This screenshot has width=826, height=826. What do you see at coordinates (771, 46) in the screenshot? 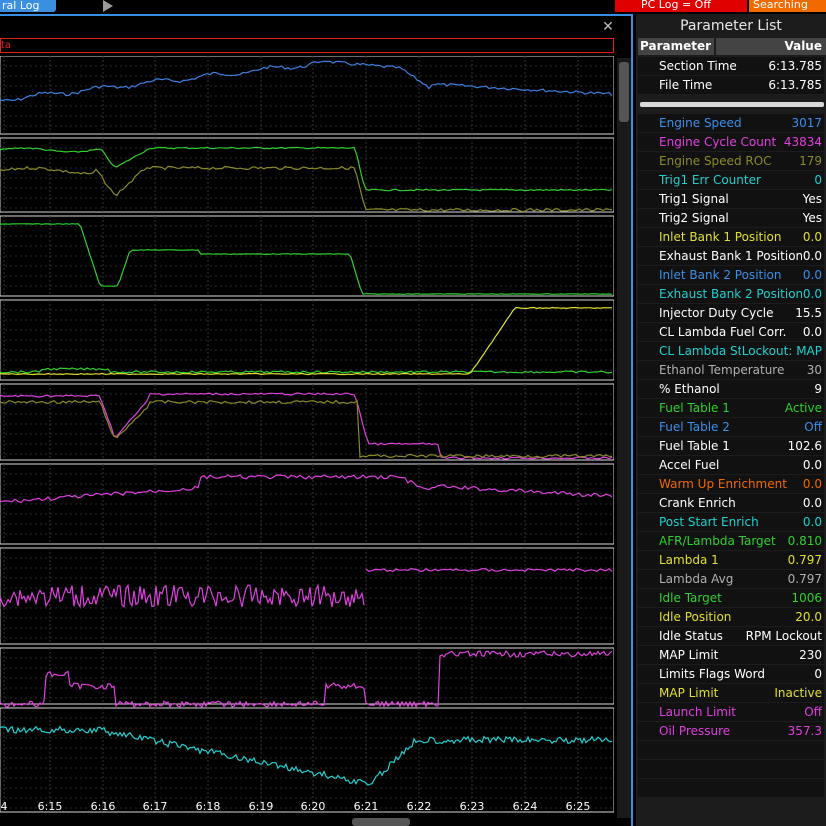
I see `column-header-value: Value` at bounding box center [771, 46].